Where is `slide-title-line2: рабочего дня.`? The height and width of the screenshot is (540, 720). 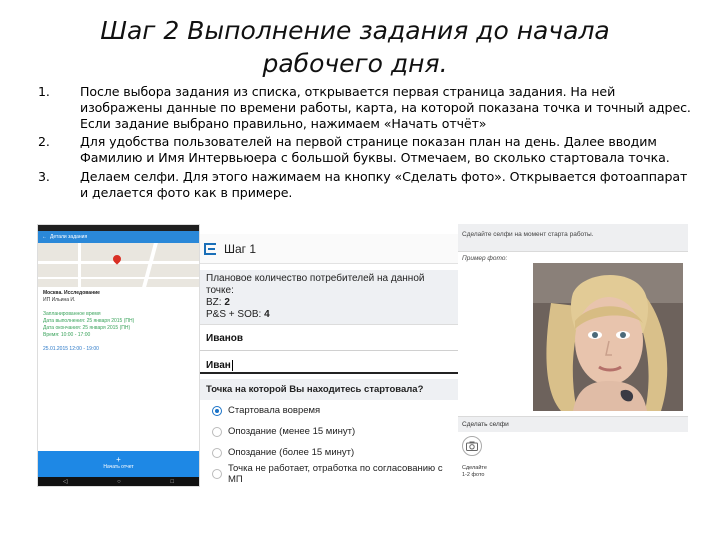 slide-title-line2: рабочего дня. is located at coordinates (355, 63).